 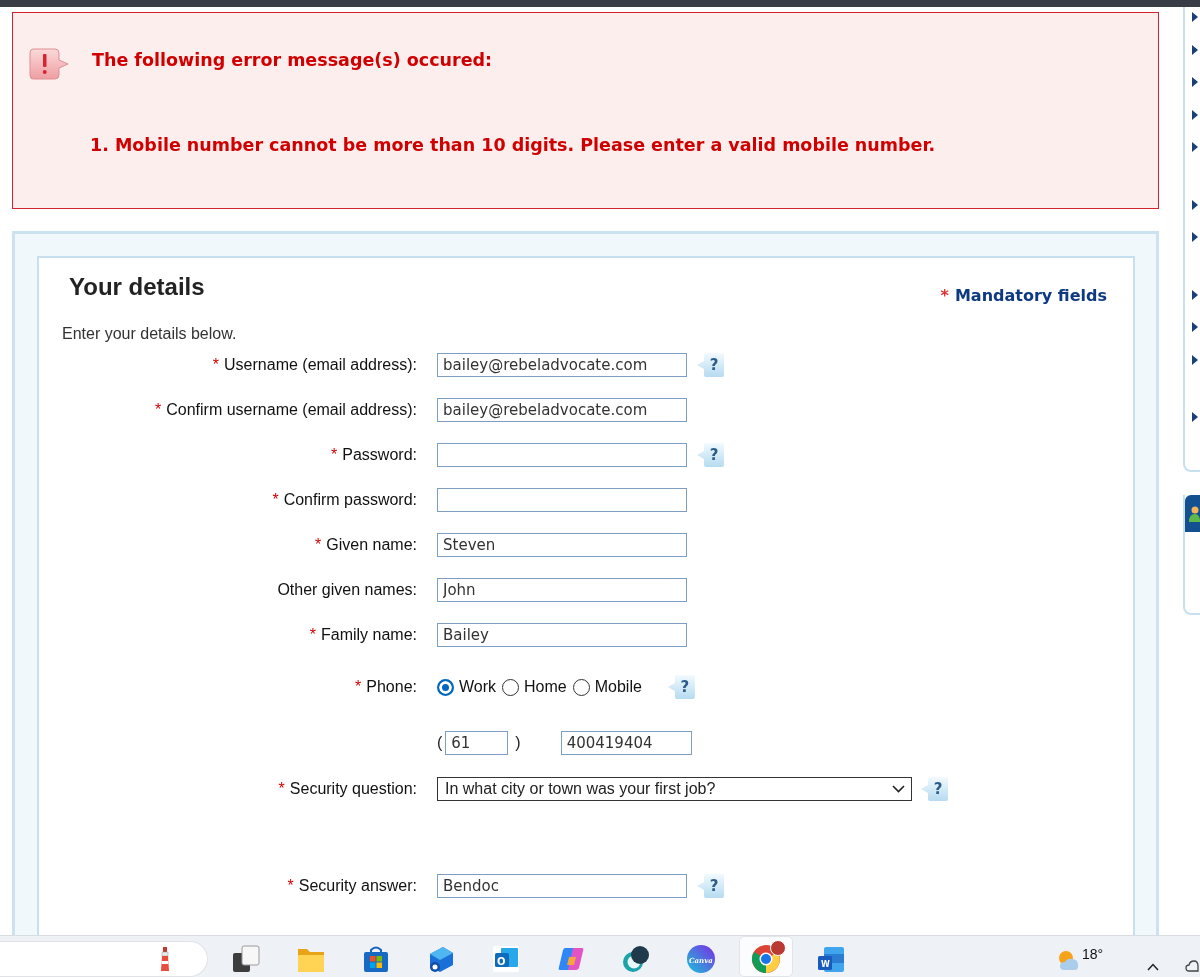 What do you see at coordinates (391, 686) in the screenshot?
I see `field-label: Phone:` at bounding box center [391, 686].